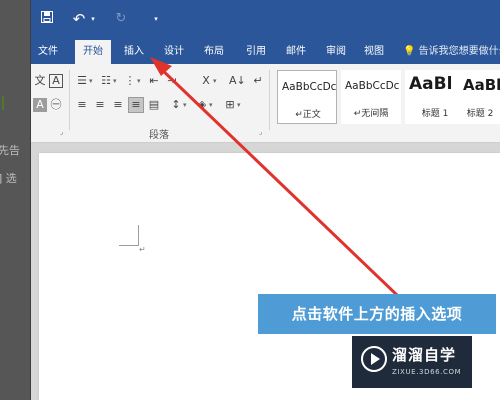 This screenshot has width=500, height=400. What do you see at coordinates (260, 132) in the screenshot?
I see `paragraph-dialog-launcher-icon: ⌟` at bounding box center [260, 132].